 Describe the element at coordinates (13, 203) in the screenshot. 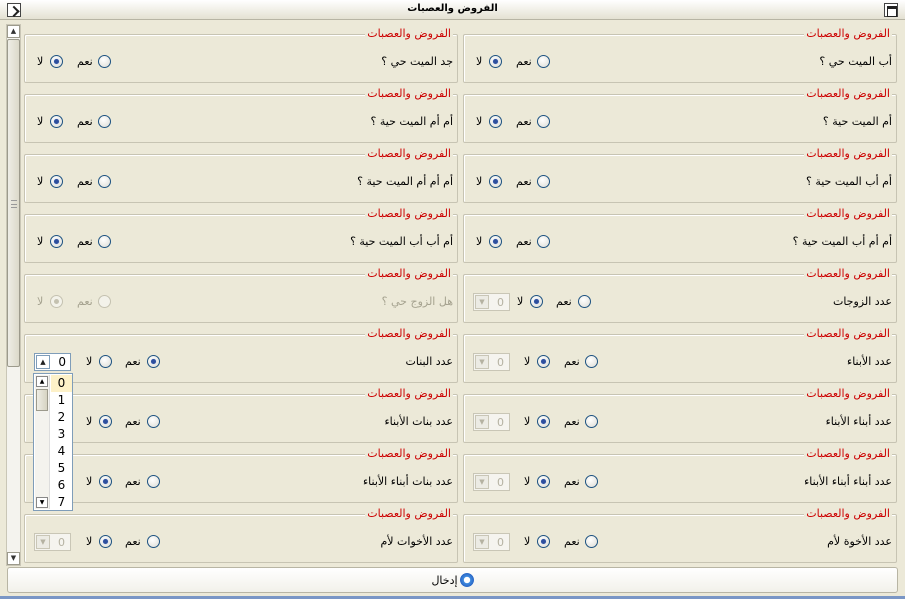

I see `scroll-thumb` at that location.